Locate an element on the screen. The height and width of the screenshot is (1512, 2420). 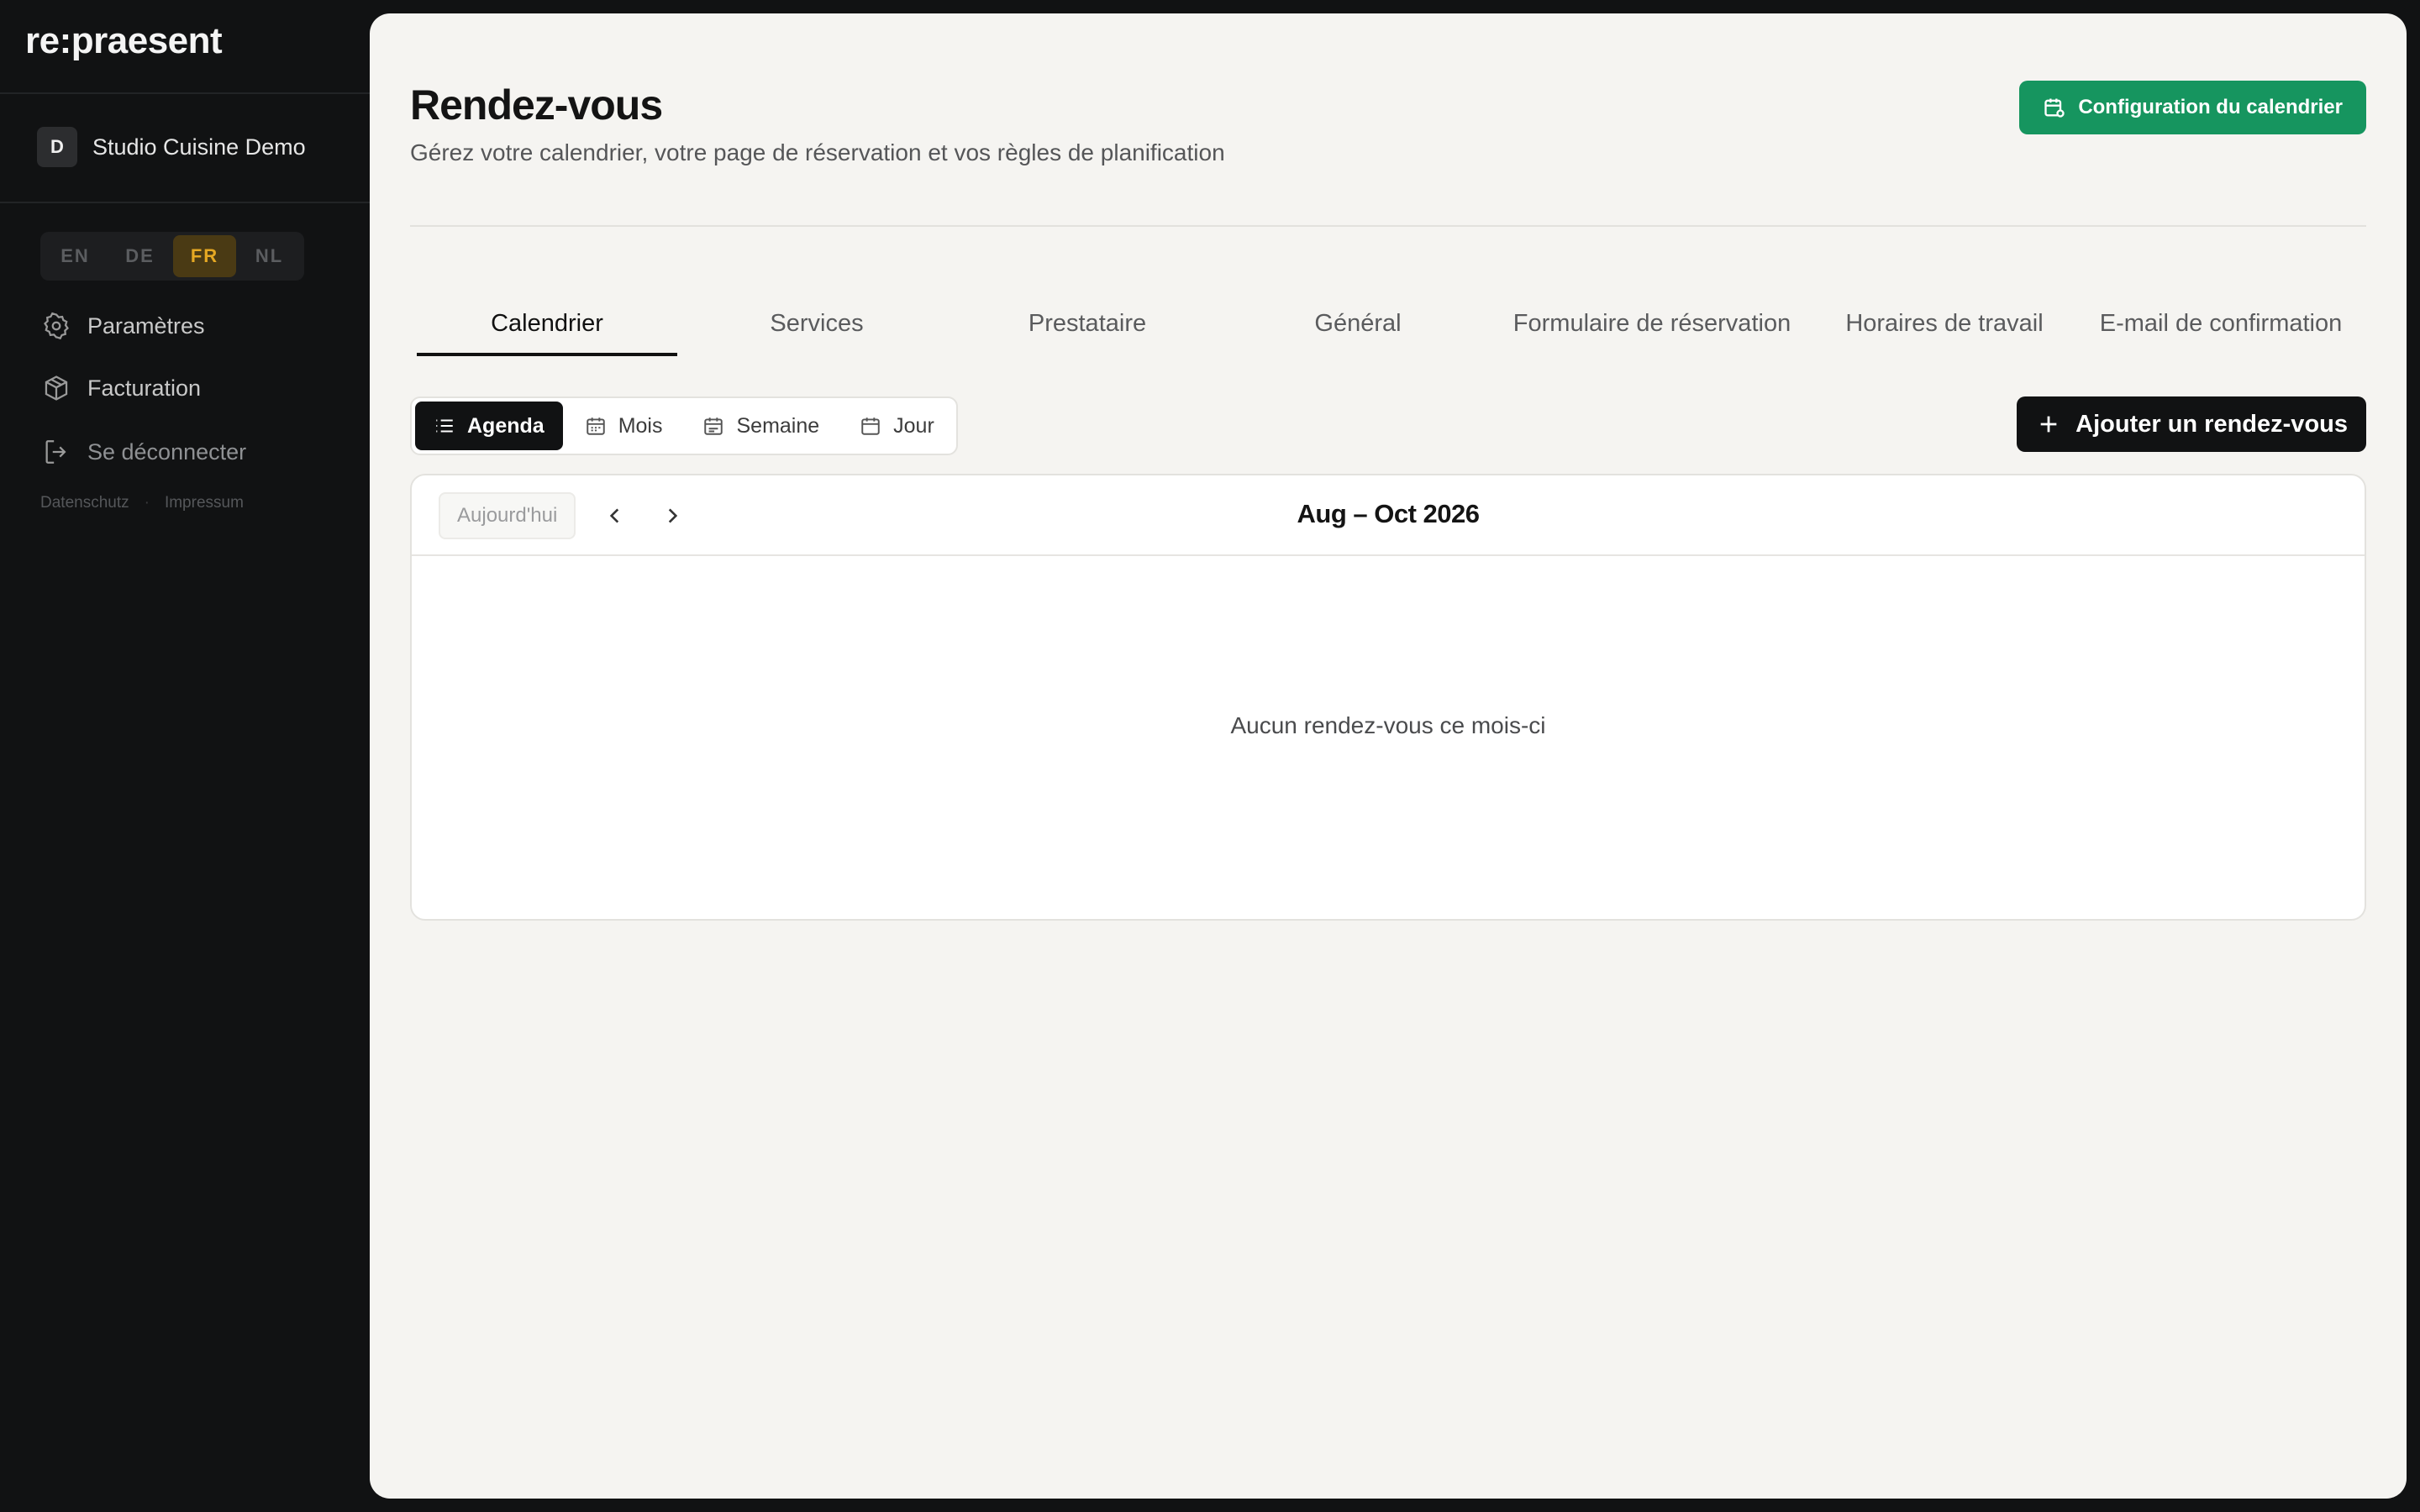
calendar-icon is located at coordinates (596, 426).